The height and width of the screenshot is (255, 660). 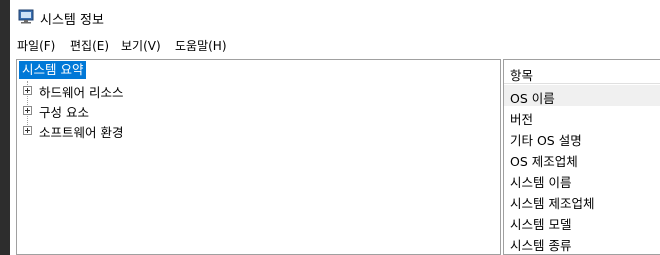 I want to click on tree-item-system-summary: 시스템 요약, so click(x=53, y=70).